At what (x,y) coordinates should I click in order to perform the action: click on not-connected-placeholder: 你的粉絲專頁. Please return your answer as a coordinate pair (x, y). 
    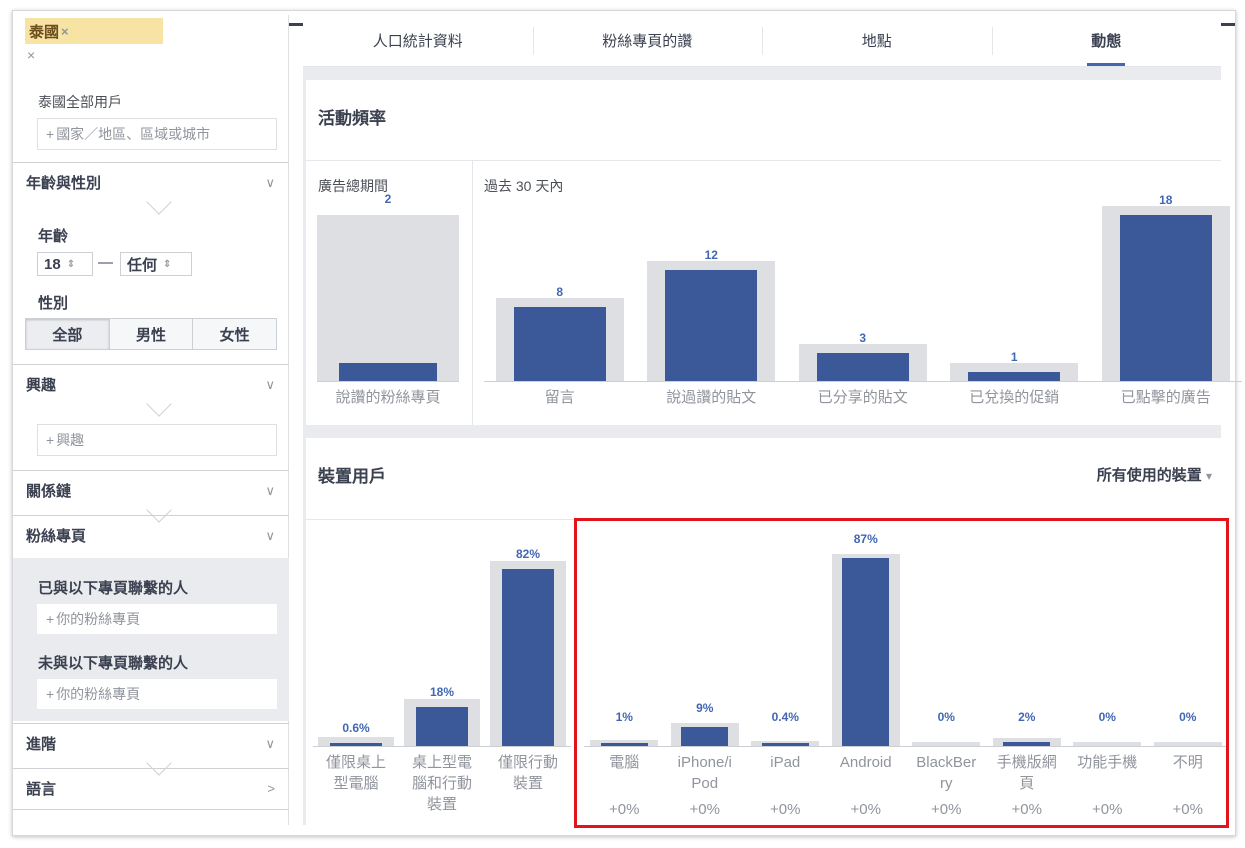
    Looking at the image, I should click on (98, 694).